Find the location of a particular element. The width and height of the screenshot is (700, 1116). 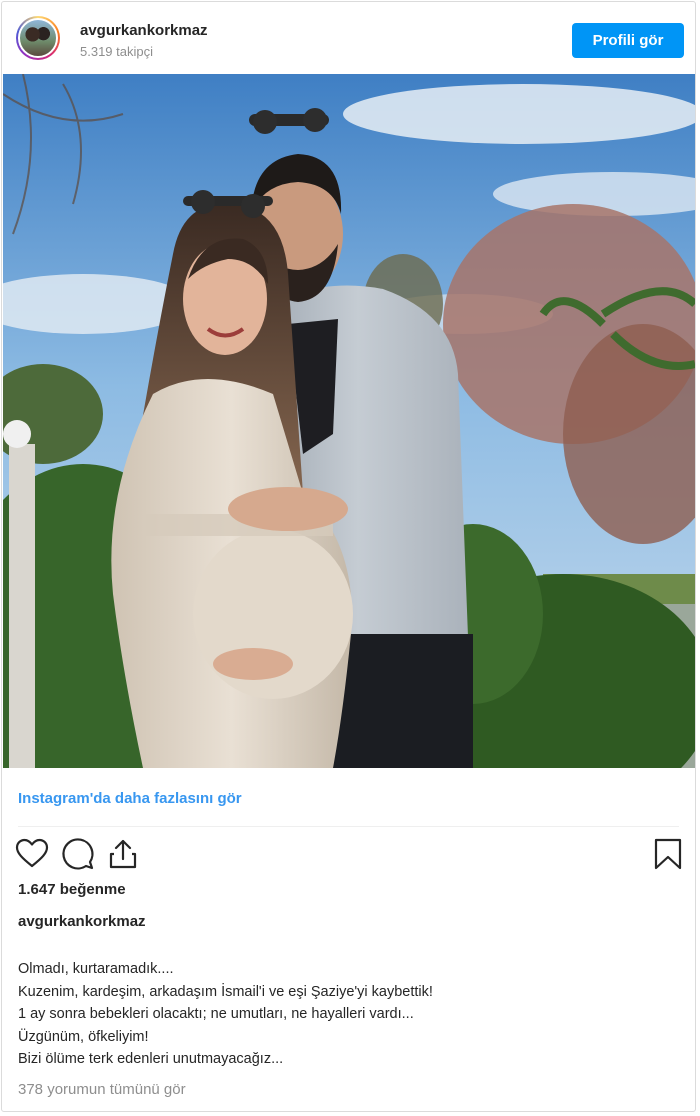

avatar-image is located at coordinates (38, 38).